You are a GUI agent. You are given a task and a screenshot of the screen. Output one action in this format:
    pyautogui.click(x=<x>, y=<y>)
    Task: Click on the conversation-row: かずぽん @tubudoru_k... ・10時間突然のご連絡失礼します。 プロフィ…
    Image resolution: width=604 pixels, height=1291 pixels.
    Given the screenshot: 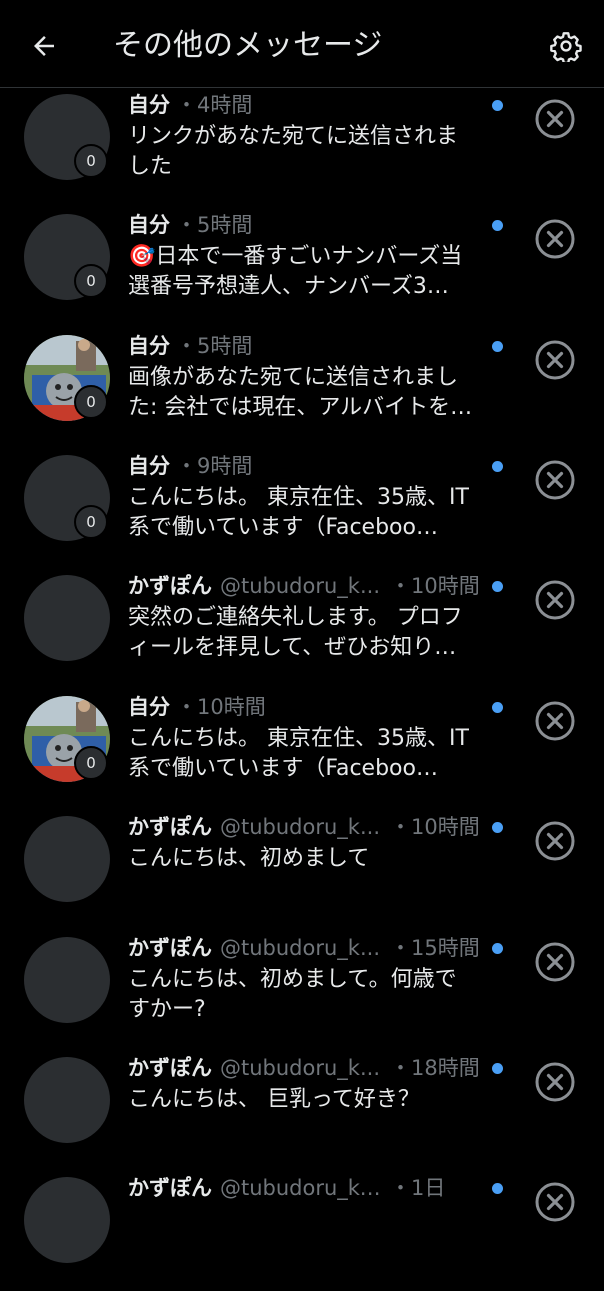 What is the action you would take?
    pyautogui.click(x=302, y=629)
    